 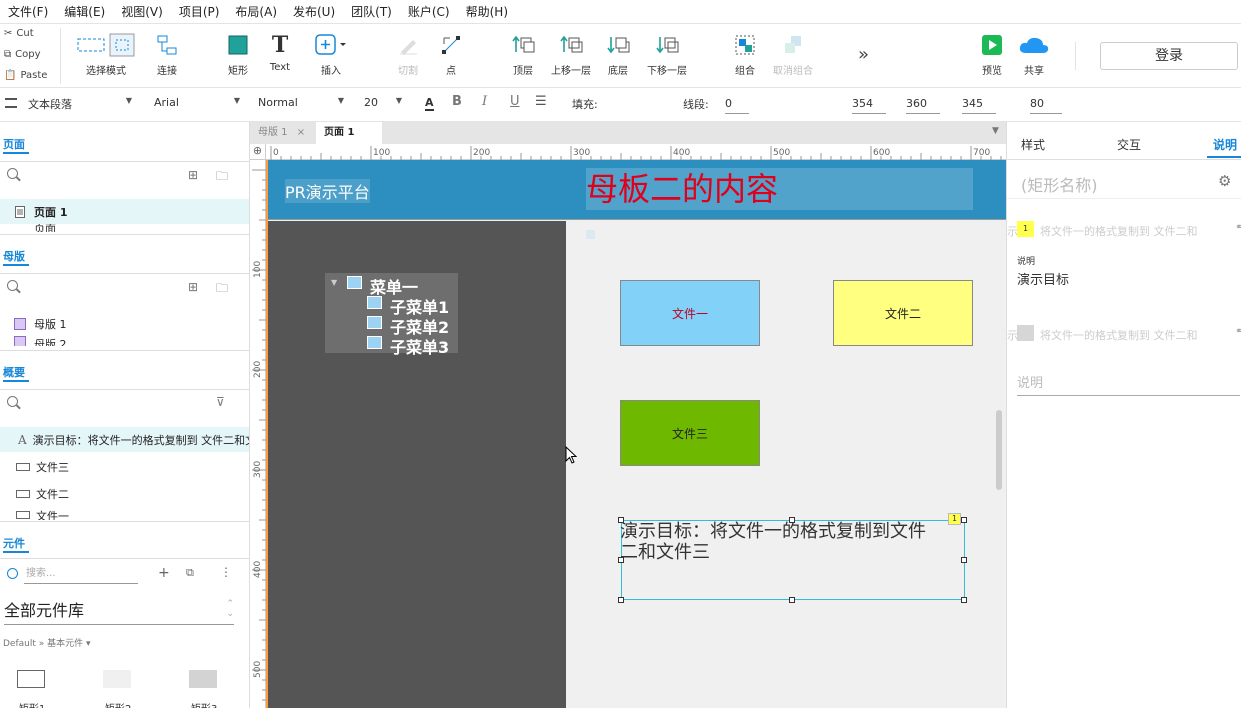 I want to click on tree-child: 子菜单3, so click(x=419, y=346).